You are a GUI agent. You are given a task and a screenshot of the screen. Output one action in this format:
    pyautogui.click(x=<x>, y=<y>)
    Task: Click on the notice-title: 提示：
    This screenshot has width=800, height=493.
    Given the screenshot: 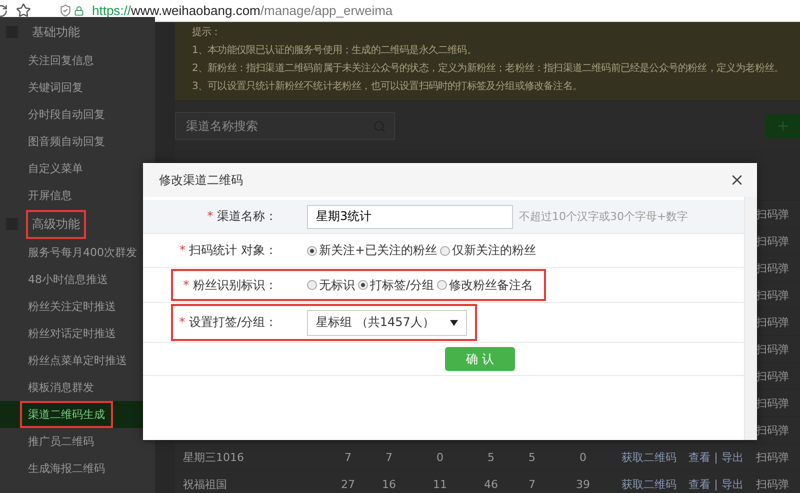 What is the action you would take?
    pyautogui.click(x=207, y=33)
    